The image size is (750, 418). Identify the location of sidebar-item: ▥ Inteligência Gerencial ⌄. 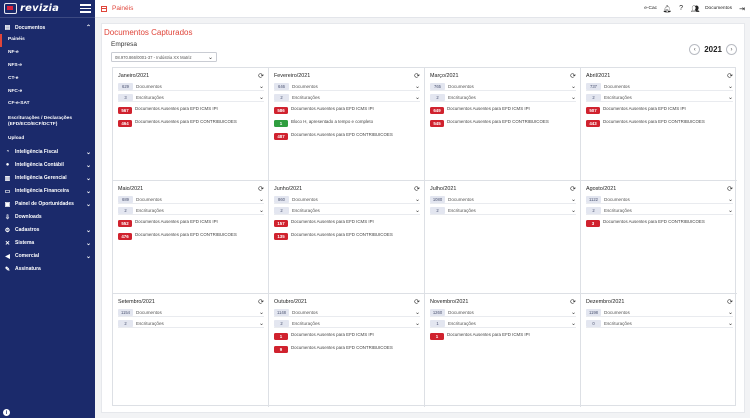
(47, 178).